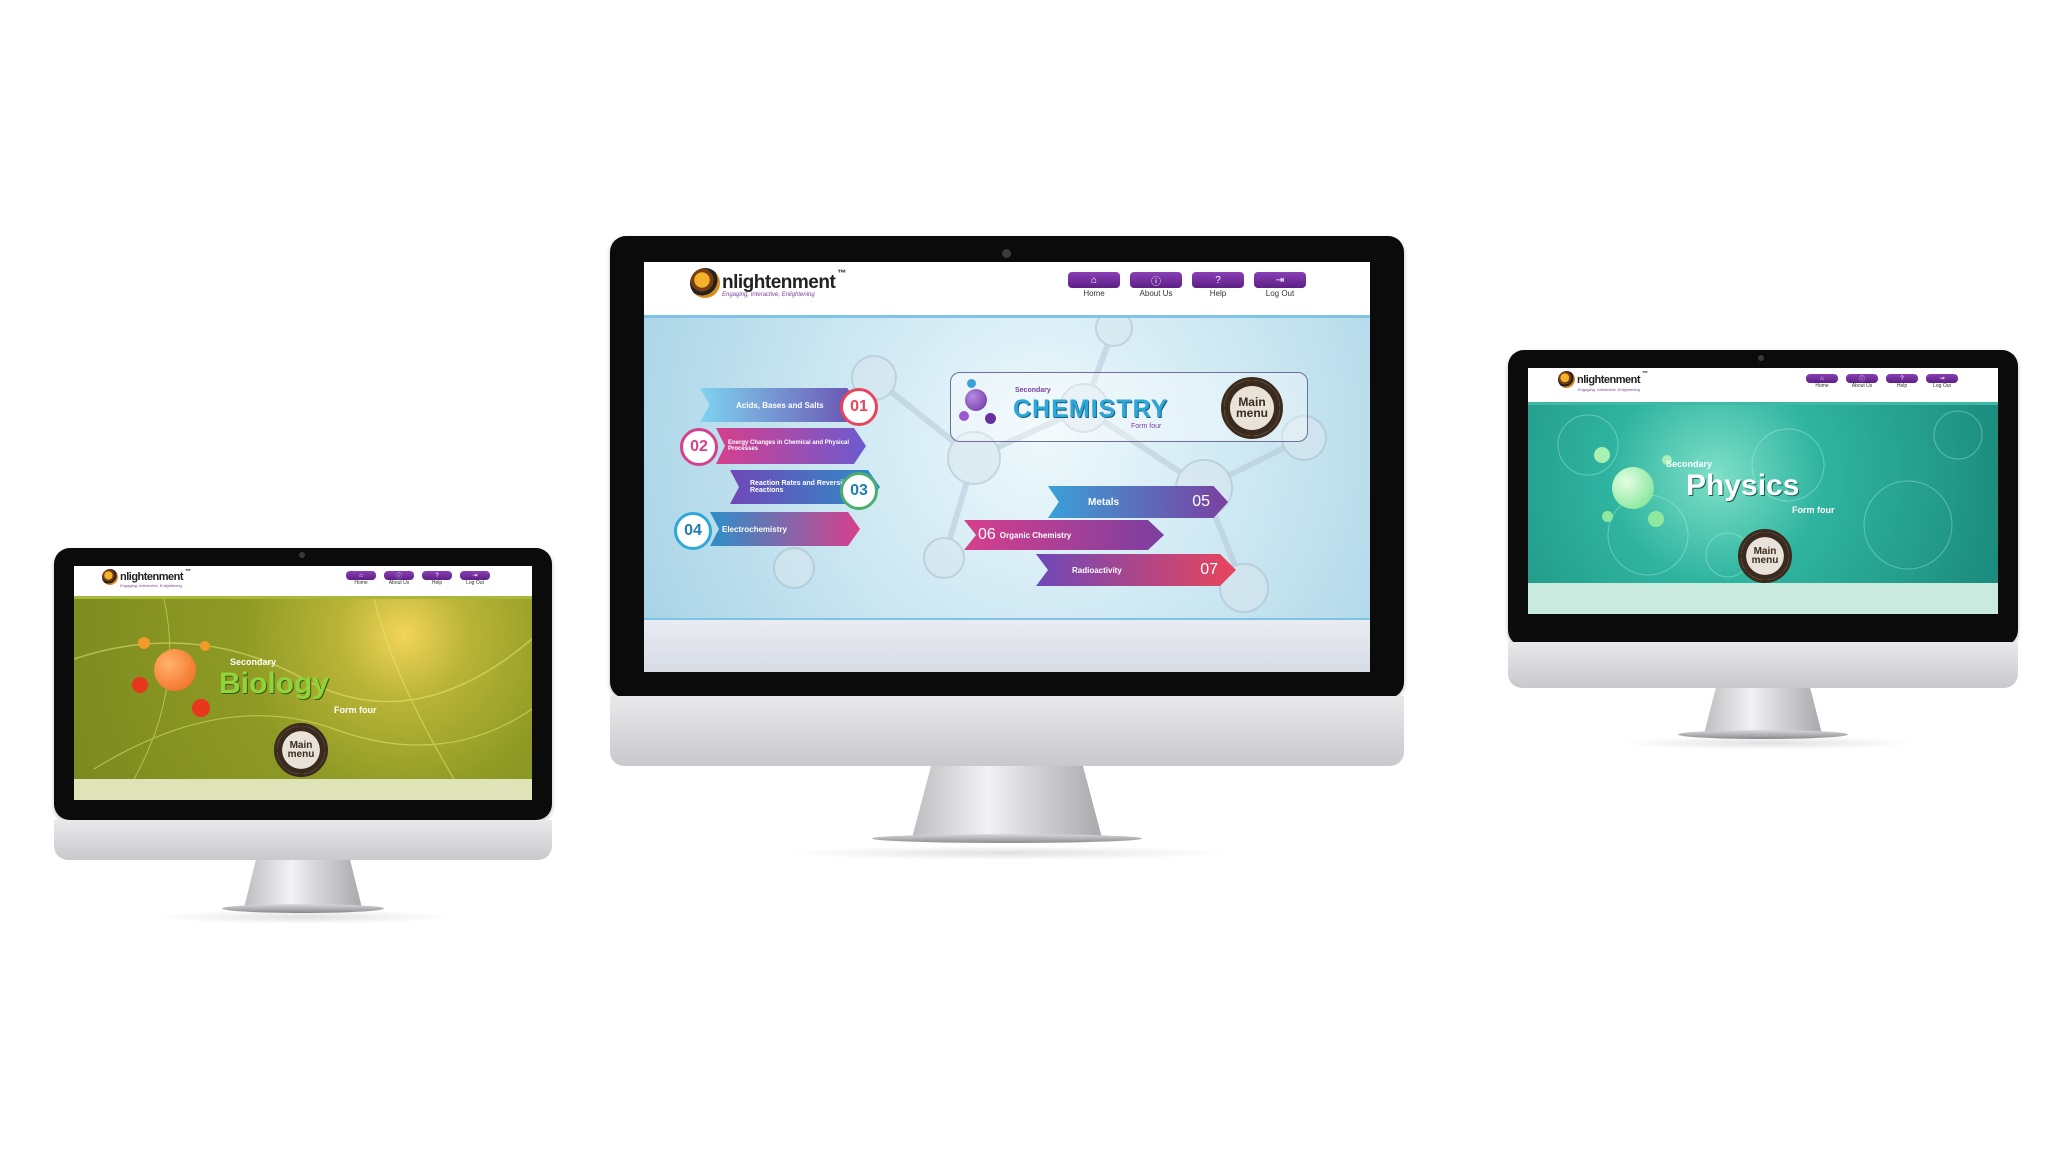  I want to click on topic-chip-05: Metals 05, so click(1138, 502).